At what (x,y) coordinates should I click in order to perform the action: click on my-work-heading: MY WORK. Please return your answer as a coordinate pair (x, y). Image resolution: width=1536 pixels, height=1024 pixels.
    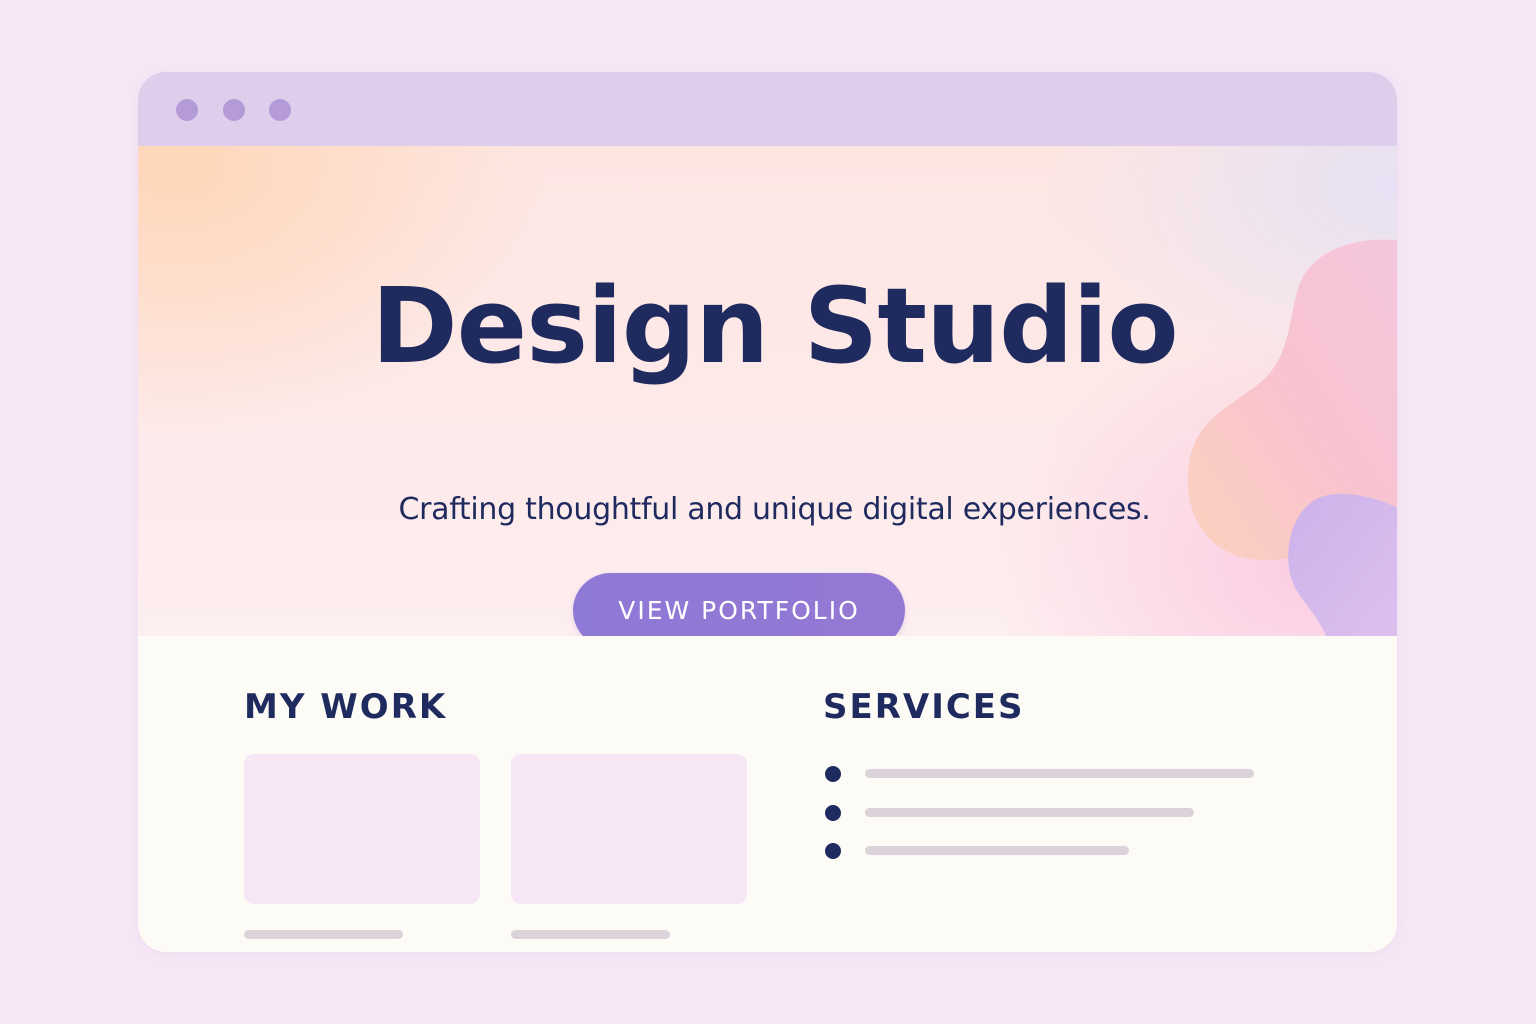
    Looking at the image, I should click on (346, 707).